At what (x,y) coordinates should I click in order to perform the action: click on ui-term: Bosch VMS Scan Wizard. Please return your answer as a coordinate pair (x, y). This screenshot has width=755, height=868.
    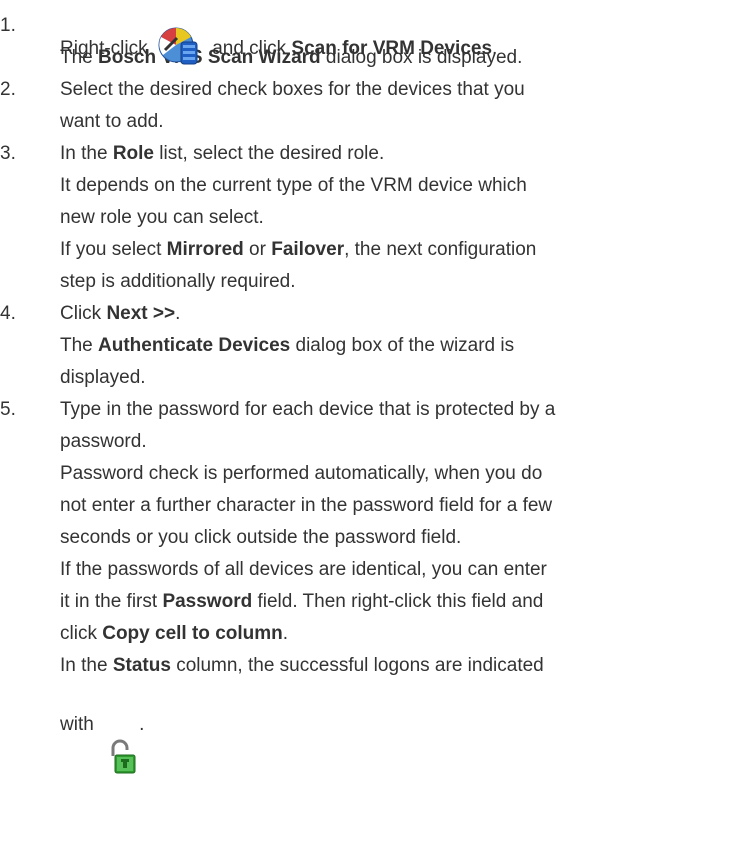
    Looking at the image, I should click on (209, 57).